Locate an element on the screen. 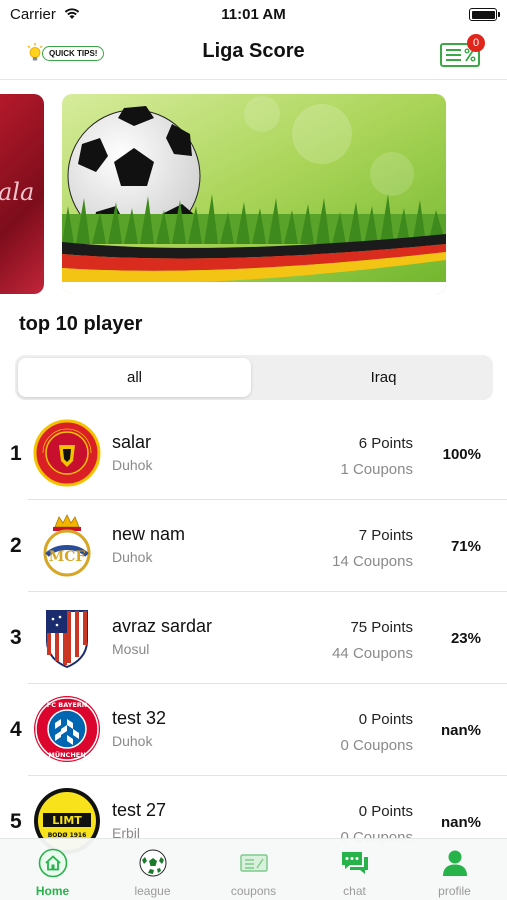 The height and width of the screenshot is (900, 507). player-coupons: 14 Coupons is located at coordinates (372, 561).